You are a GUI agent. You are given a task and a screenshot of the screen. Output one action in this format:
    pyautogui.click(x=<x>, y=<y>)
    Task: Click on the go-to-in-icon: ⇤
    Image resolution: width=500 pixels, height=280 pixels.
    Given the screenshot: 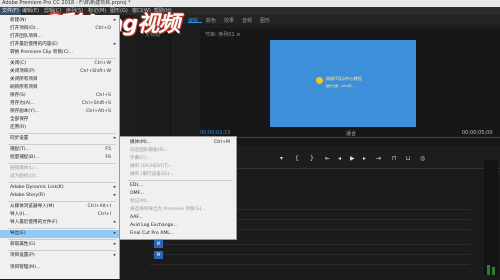 What is the action you would take?
    pyautogui.click(x=327, y=158)
    